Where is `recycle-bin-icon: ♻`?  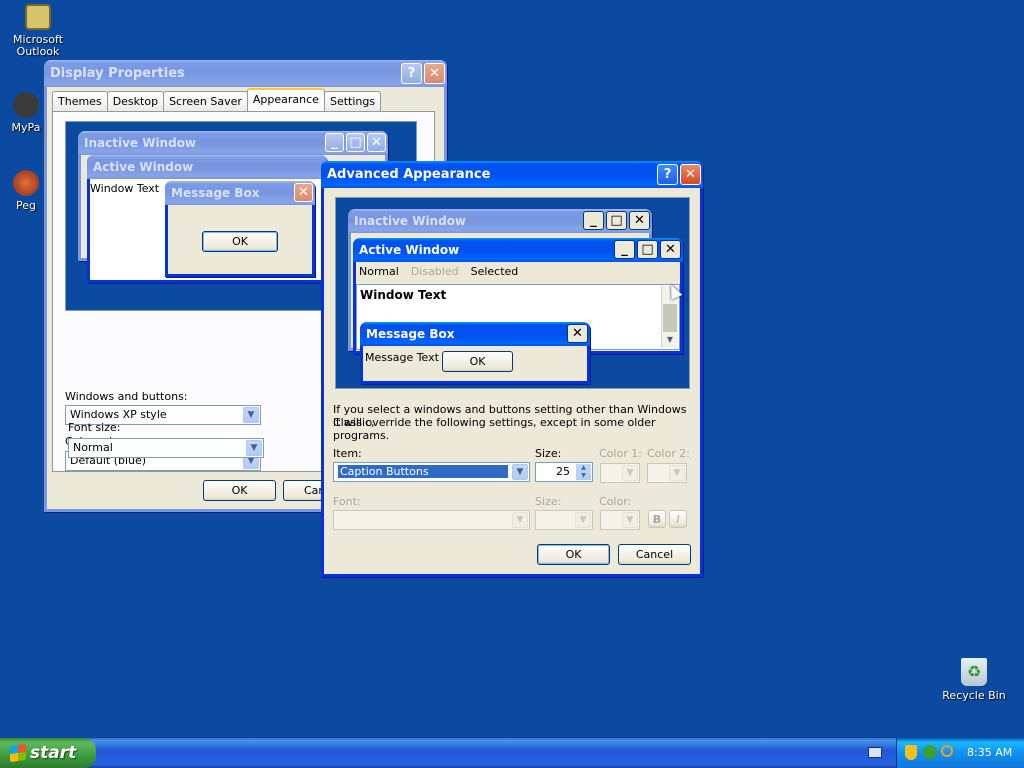 recycle-bin-icon: ♻ is located at coordinates (974, 672).